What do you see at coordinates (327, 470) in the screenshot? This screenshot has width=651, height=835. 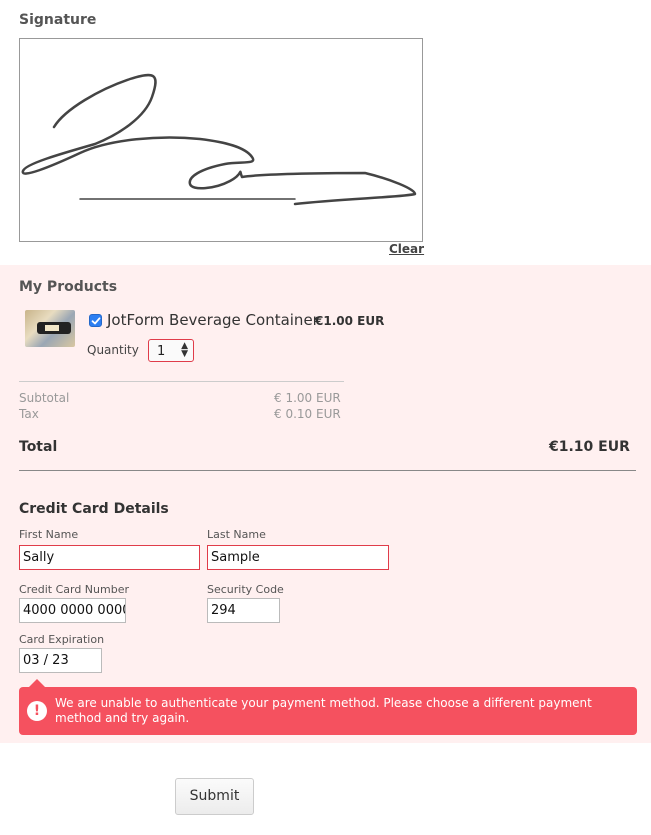 I see `total-divider` at bounding box center [327, 470].